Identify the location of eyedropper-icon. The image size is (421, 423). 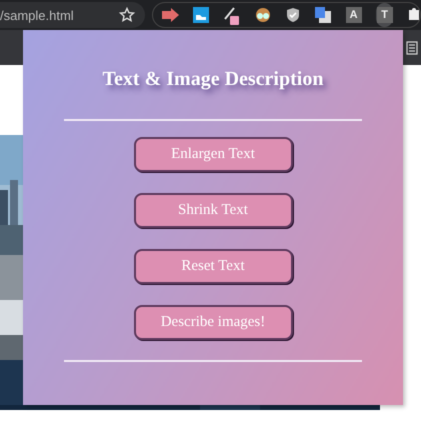
(232, 15).